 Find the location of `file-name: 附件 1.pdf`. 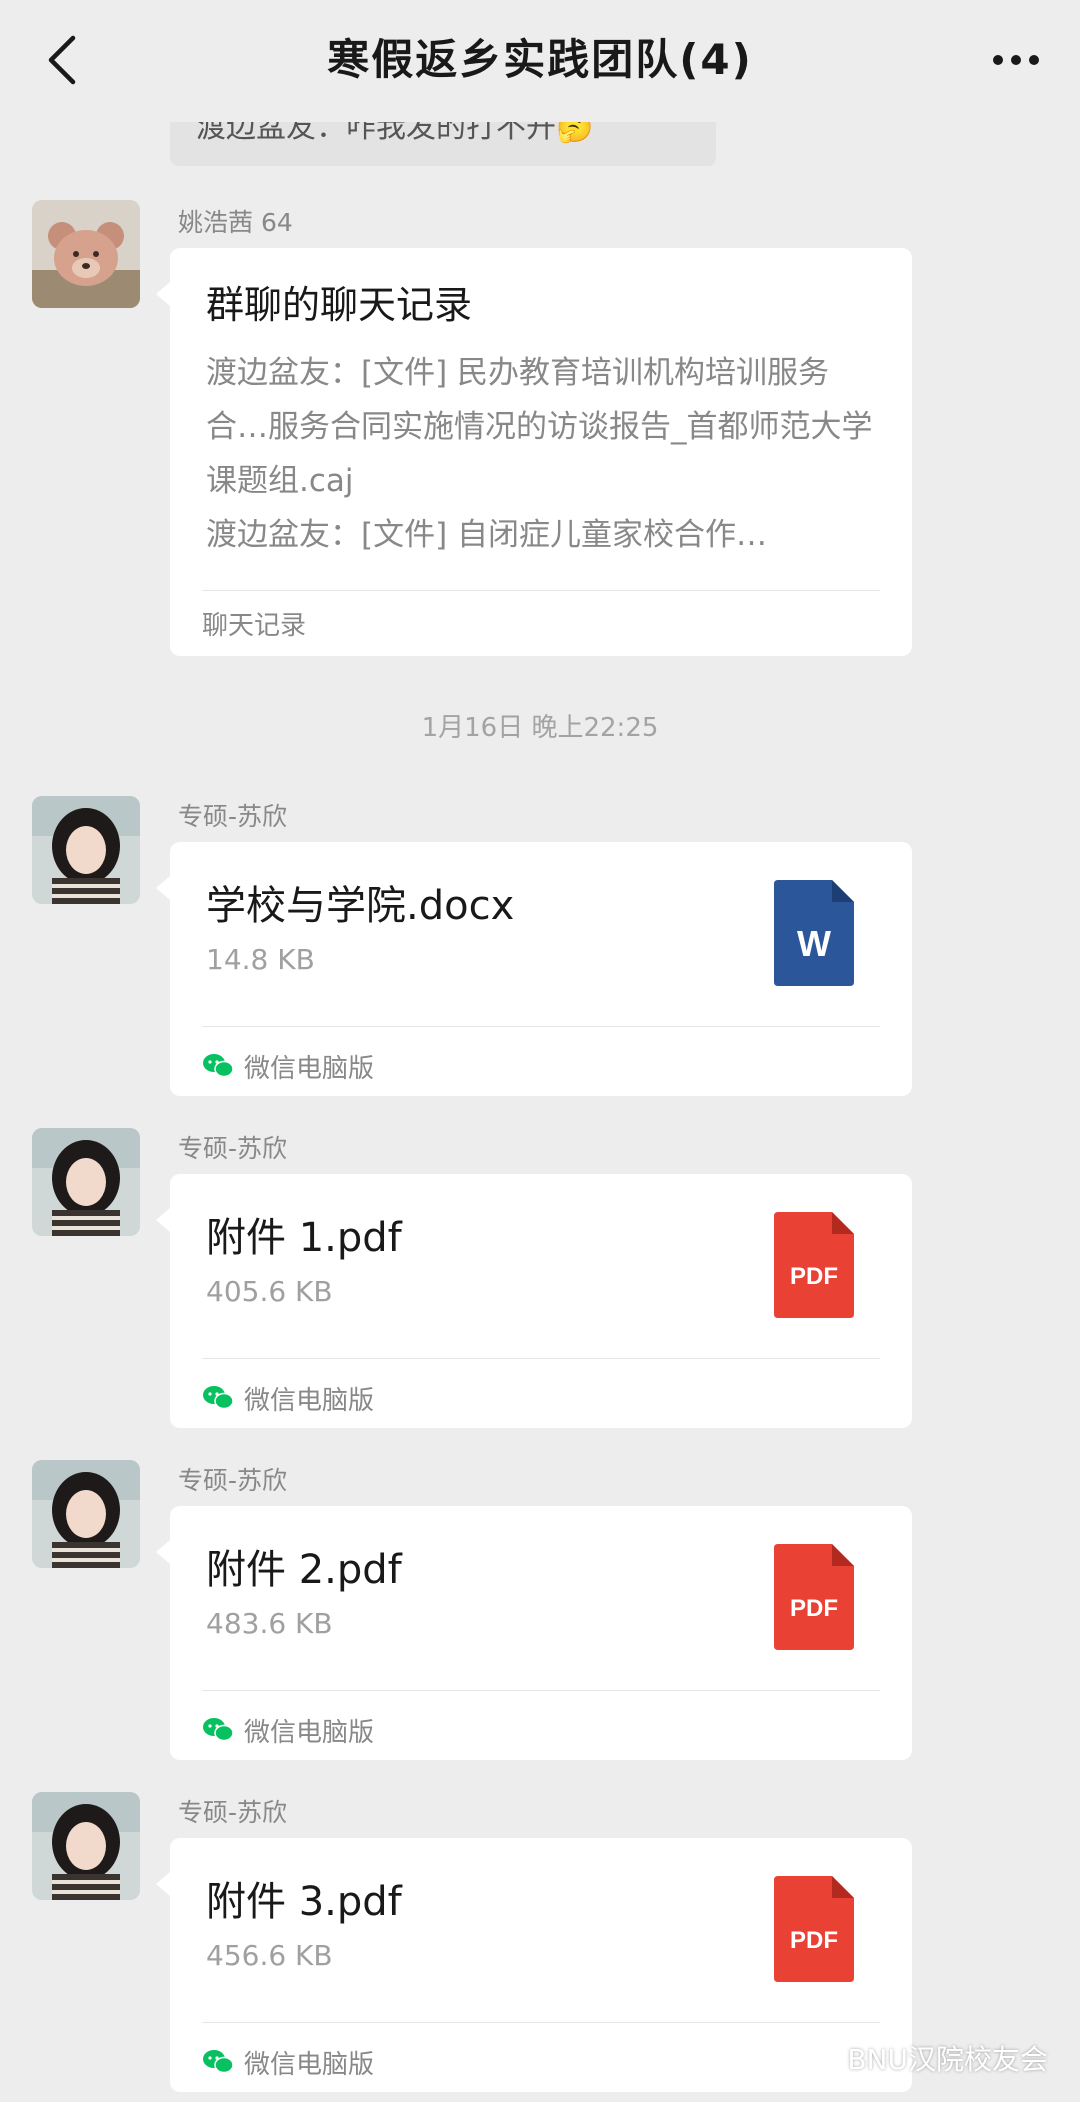

file-name: 附件 1.pdf is located at coordinates (304, 1238).